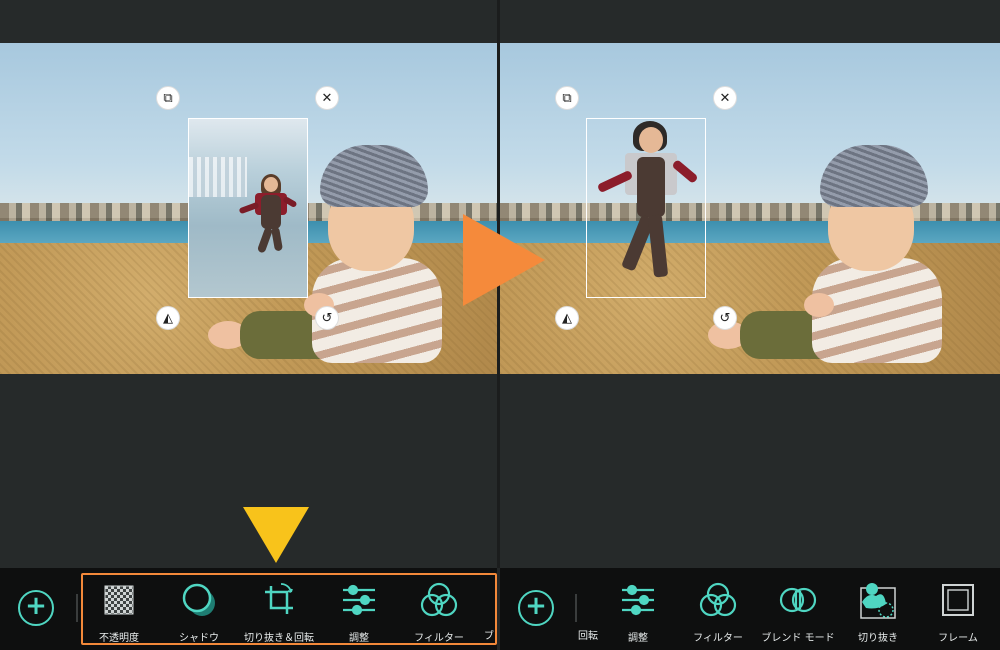 The height and width of the screenshot is (650, 1000). Describe the element at coordinates (821, 253) in the screenshot. I see `baby-figure` at that location.